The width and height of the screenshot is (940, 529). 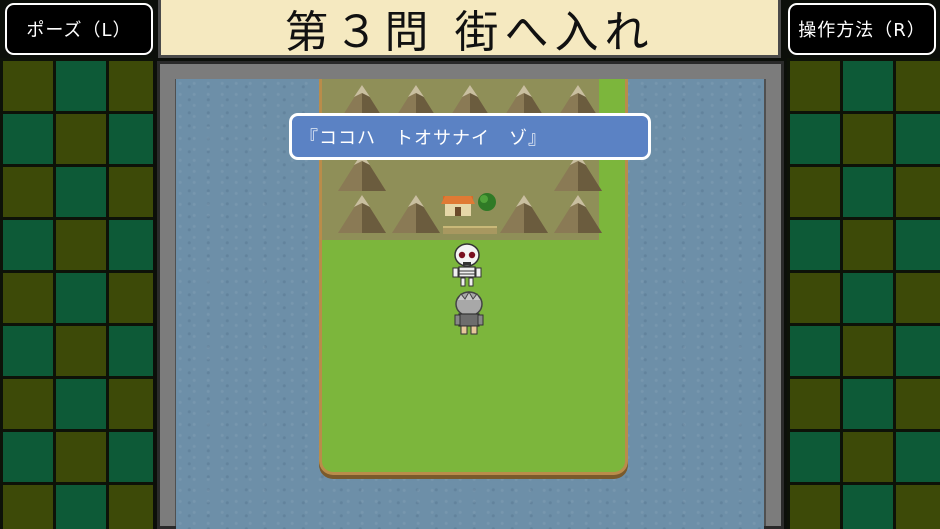 I want to click on right-checker-panel, so click(x=863, y=293).